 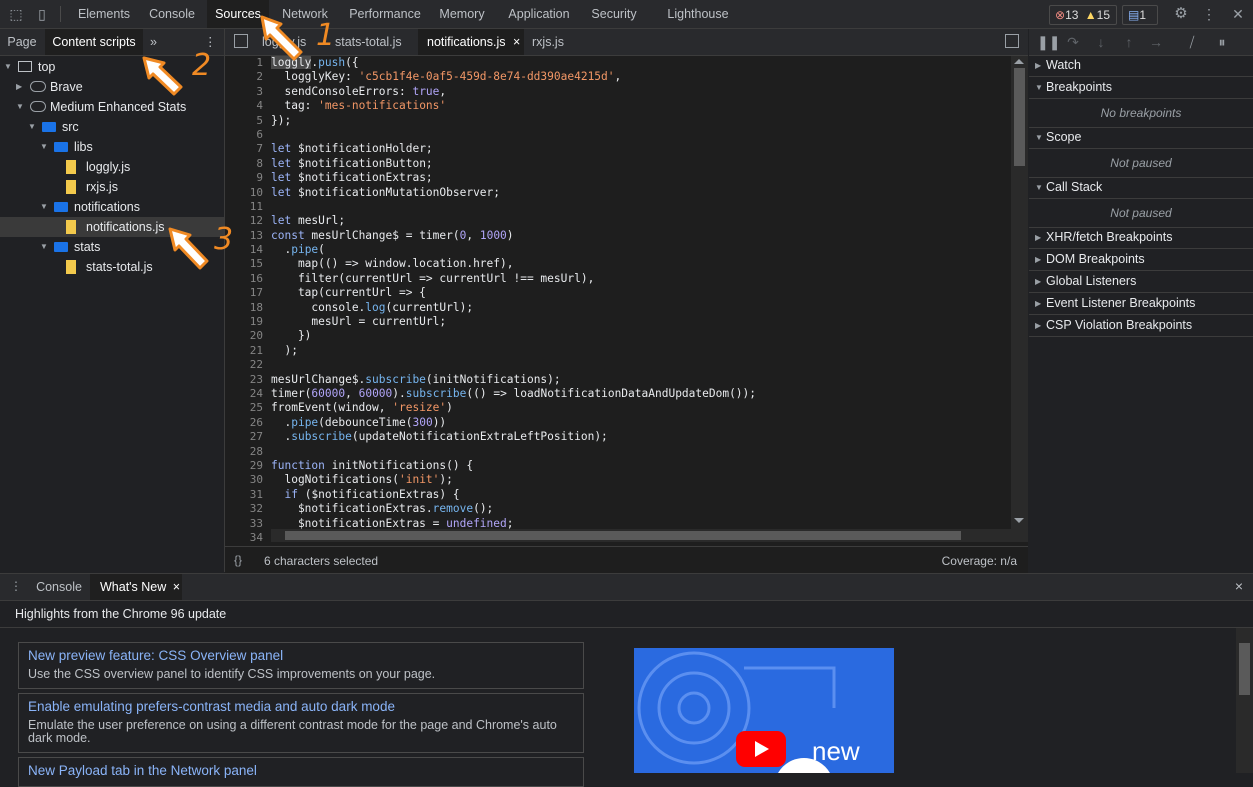 What do you see at coordinates (222, 142) in the screenshot?
I see `annotation-overlay` at bounding box center [222, 142].